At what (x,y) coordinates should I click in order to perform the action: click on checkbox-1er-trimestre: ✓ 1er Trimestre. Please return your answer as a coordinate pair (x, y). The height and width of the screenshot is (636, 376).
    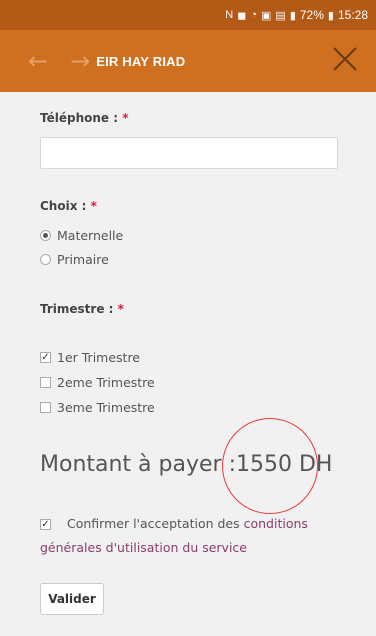
    Looking at the image, I should click on (90, 357).